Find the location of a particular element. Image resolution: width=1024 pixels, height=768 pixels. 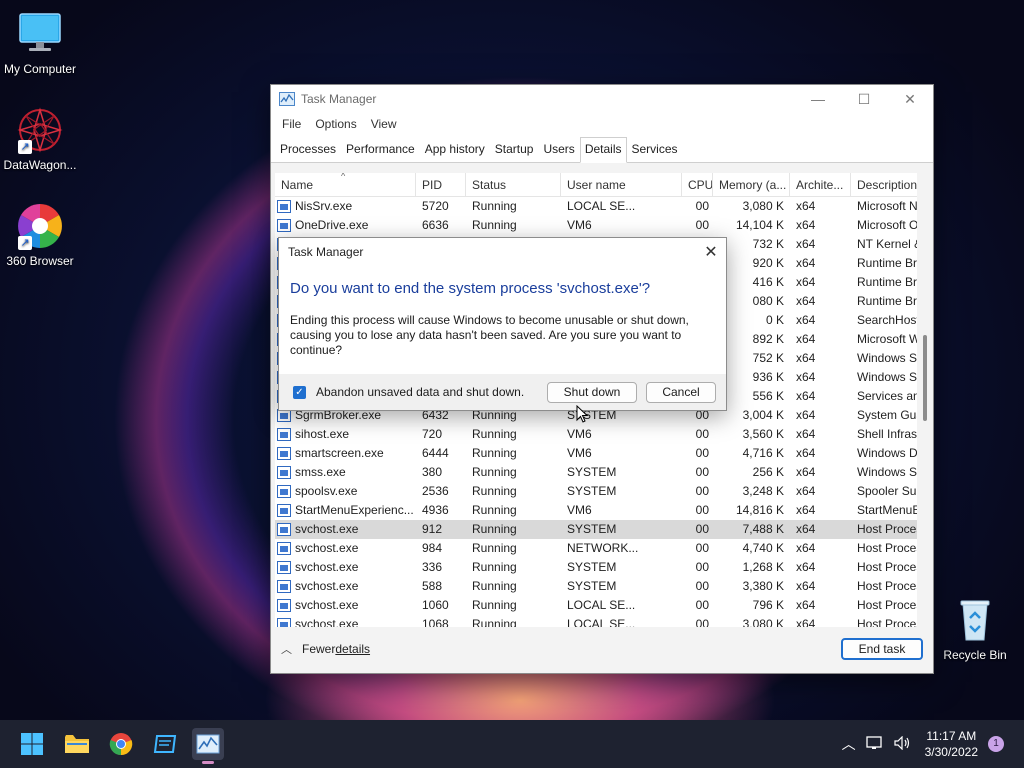

abandon-data-checkbox: ✓ is located at coordinates (299, 392).